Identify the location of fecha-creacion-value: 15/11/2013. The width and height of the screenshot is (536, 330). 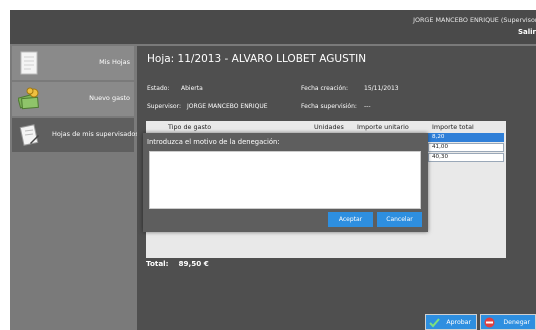
(381, 88).